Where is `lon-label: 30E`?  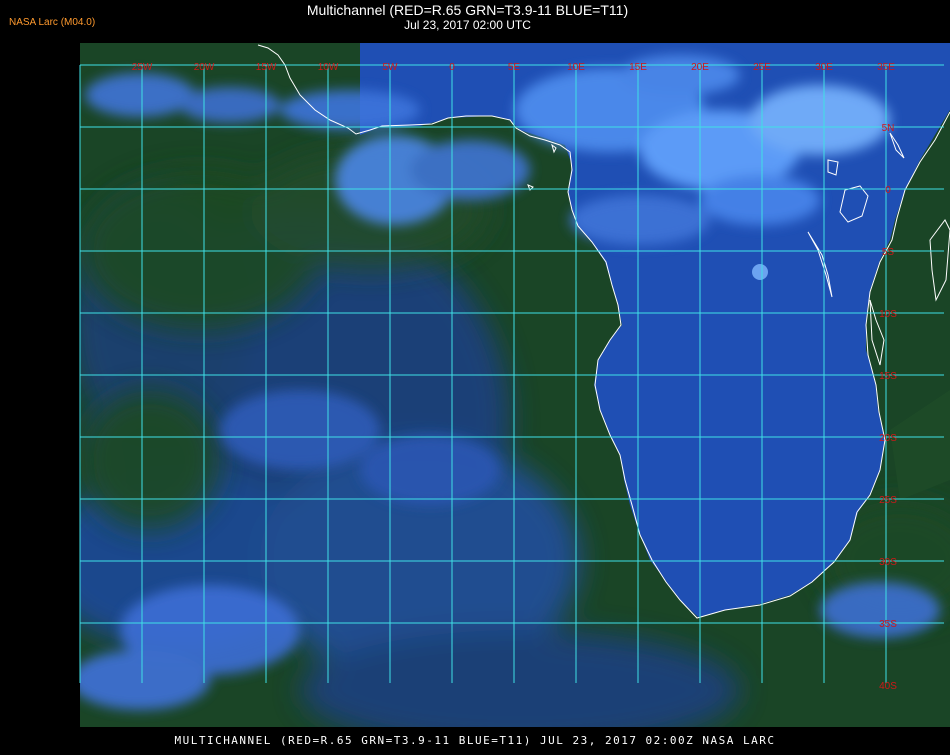
lon-label: 30E is located at coordinates (824, 67).